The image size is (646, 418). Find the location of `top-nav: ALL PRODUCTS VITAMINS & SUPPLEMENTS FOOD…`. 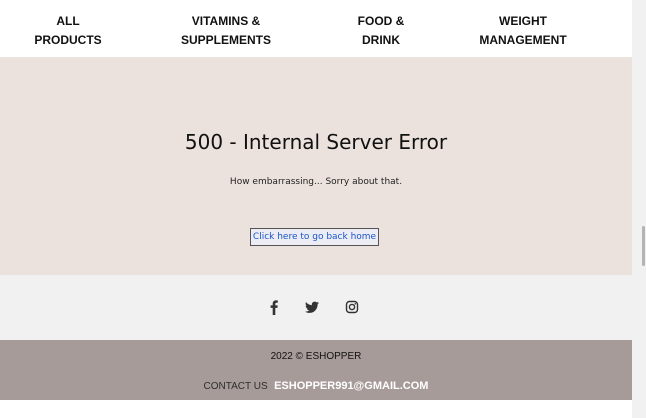

top-nav: ALL PRODUCTS VITAMINS & SUPPLEMENTS FOOD… is located at coordinates (316, 28).